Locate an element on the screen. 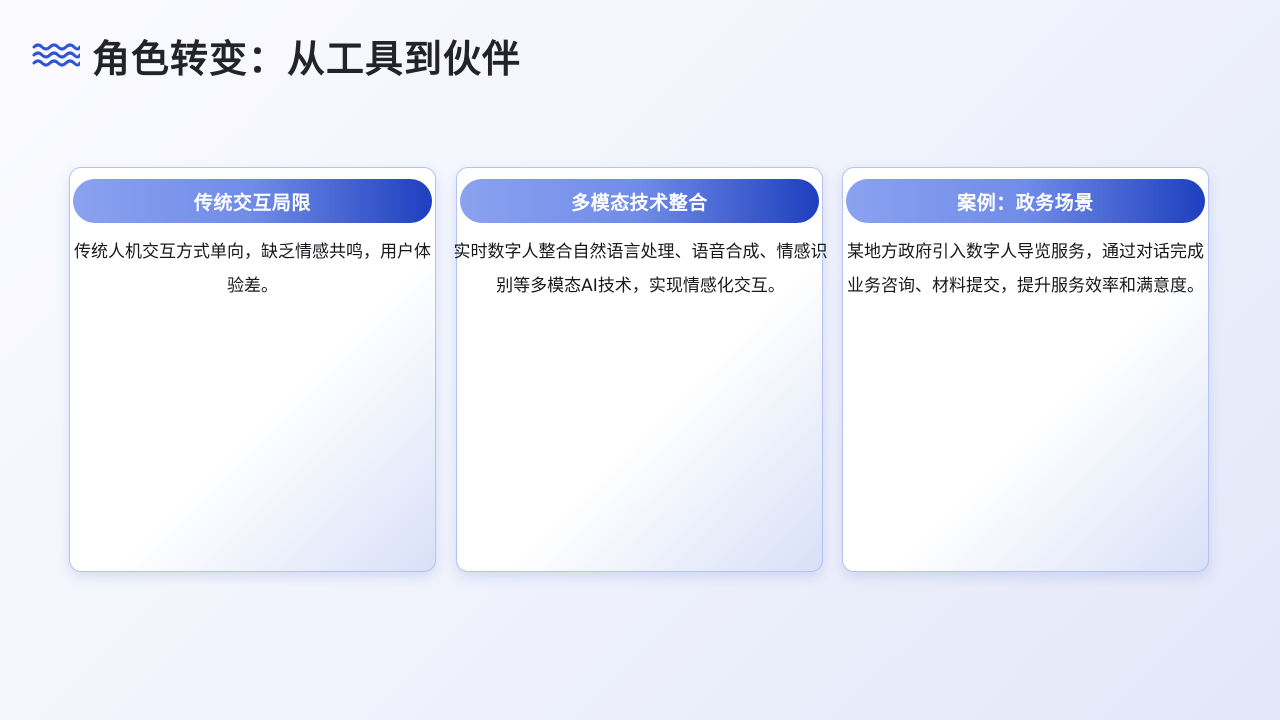 Image resolution: width=1280 pixels, height=720 pixels. card-title: 案例：政务场景 is located at coordinates (1025, 202).